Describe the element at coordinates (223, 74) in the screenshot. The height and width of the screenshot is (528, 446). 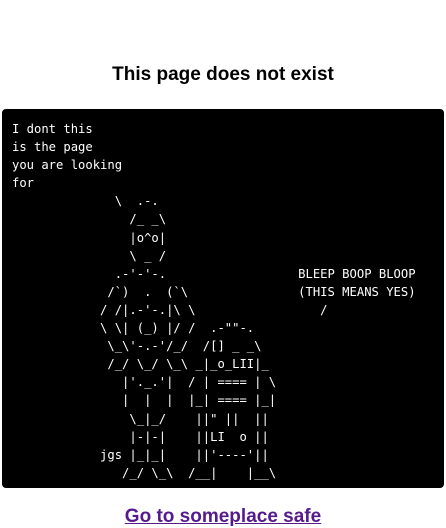
I see `page-title: This page does not exist` at that location.